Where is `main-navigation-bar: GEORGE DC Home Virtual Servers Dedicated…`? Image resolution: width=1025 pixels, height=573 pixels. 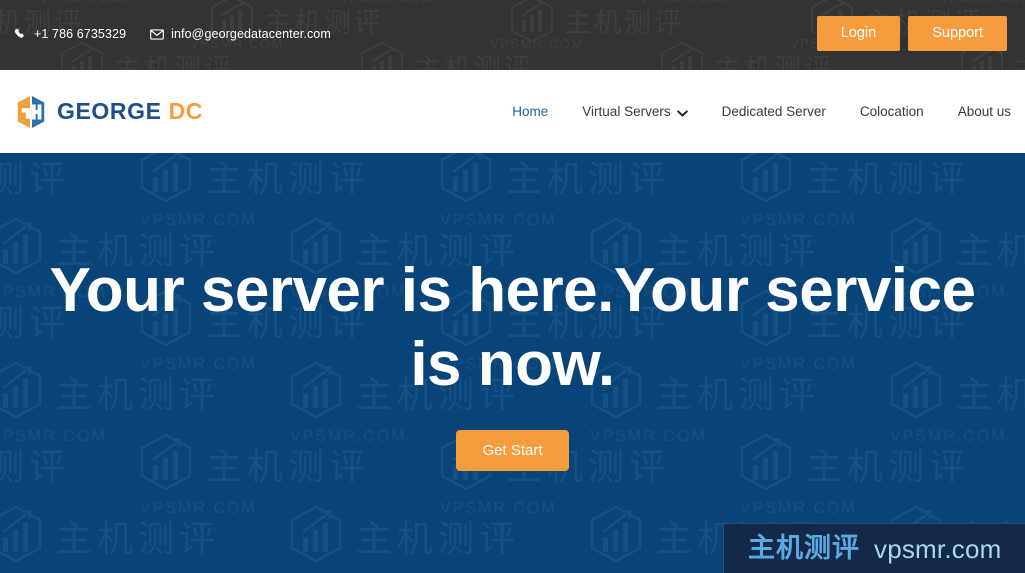
main-navigation-bar: GEORGE DC Home Virtual Servers Dedicated… is located at coordinates (512, 111).